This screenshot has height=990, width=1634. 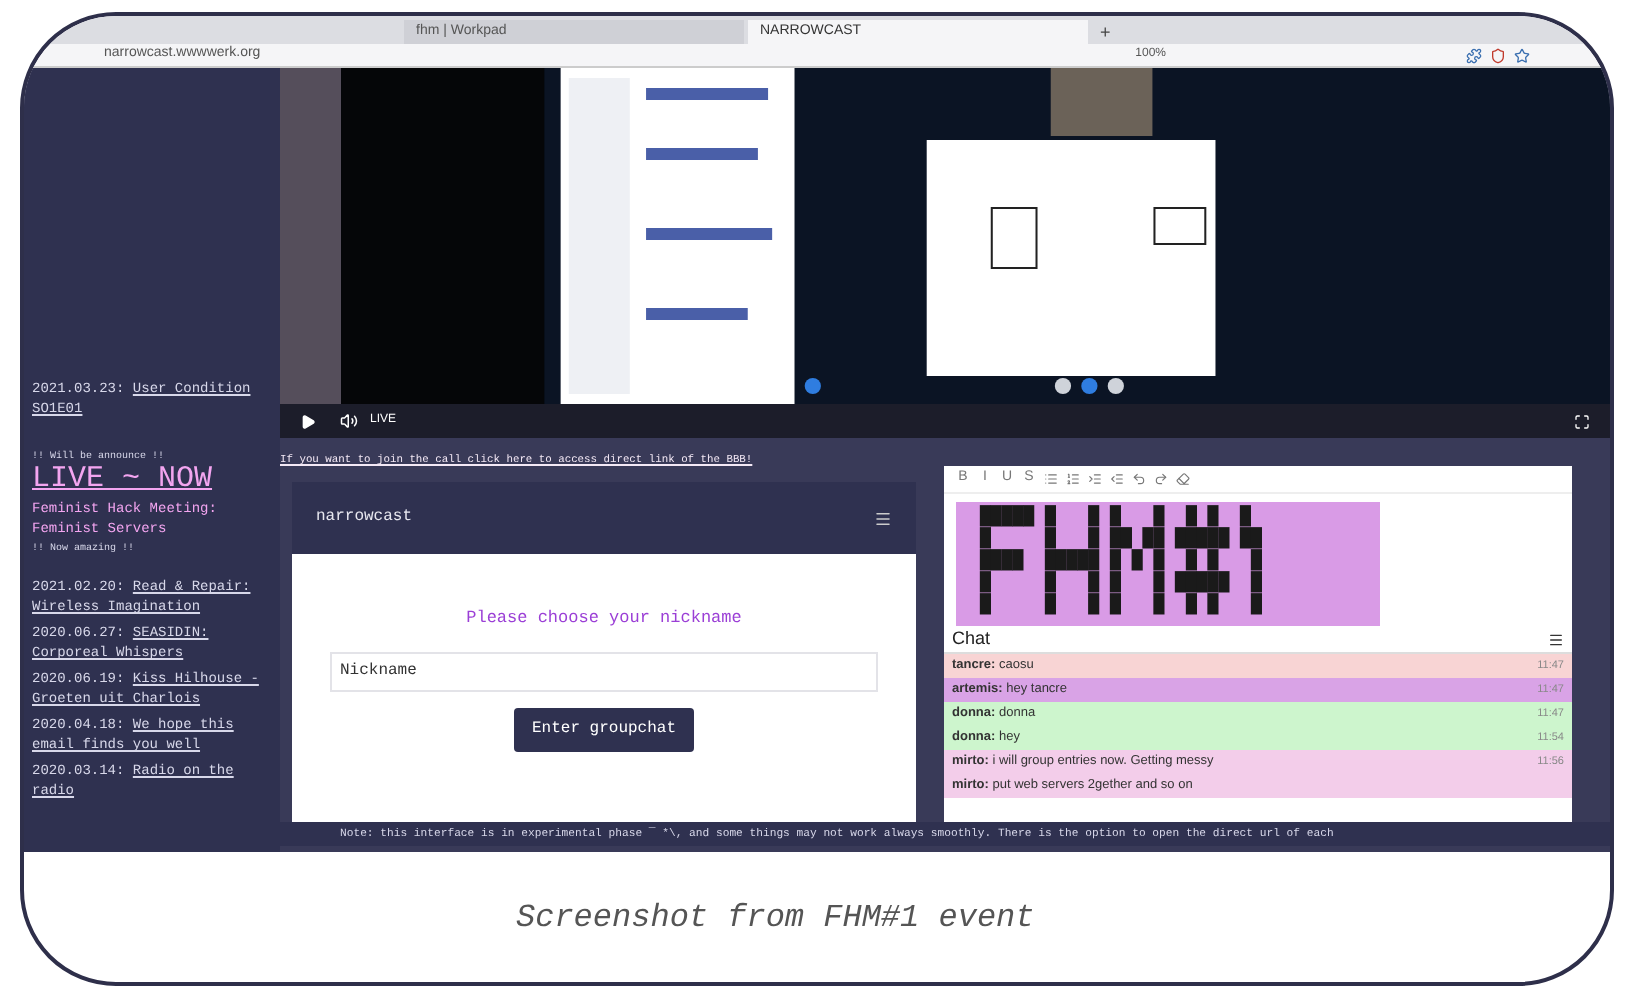 I want to click on panel-title: narrowcast, so click(x=364, y=518).